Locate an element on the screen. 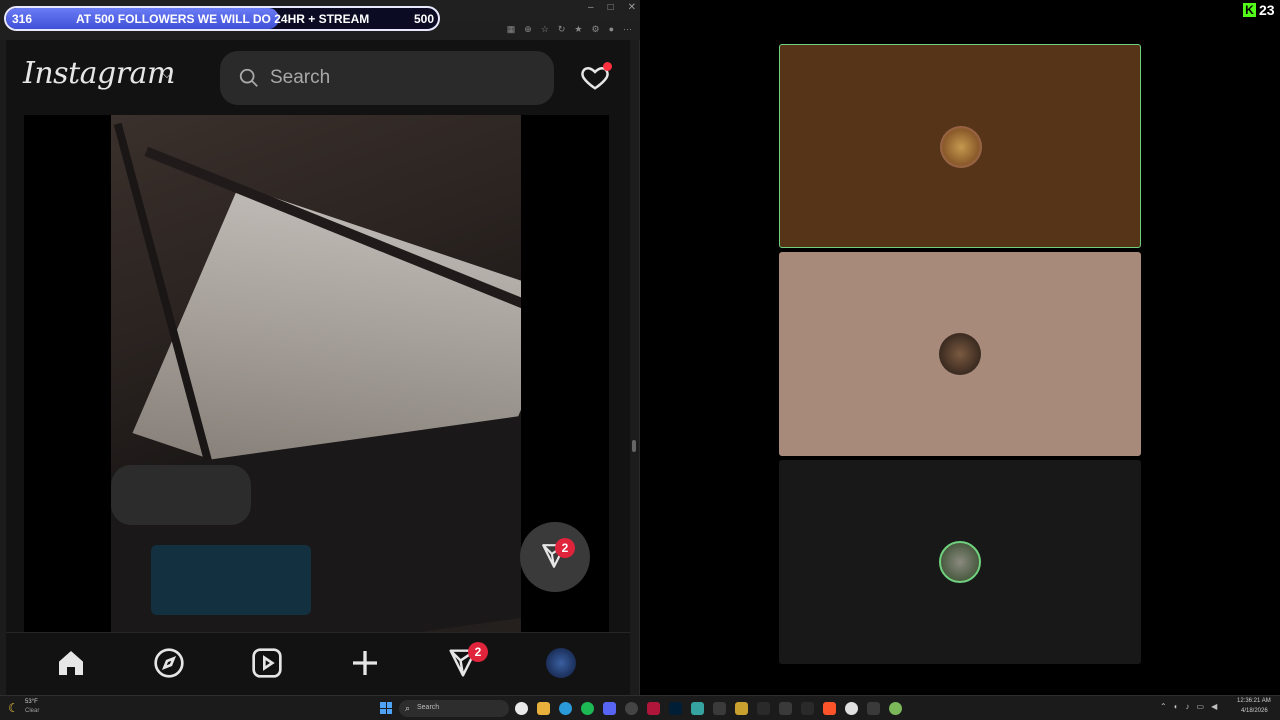 This screenshot has height=720, width=1280. message-badge: 2 is located at coordinates (565, 548).